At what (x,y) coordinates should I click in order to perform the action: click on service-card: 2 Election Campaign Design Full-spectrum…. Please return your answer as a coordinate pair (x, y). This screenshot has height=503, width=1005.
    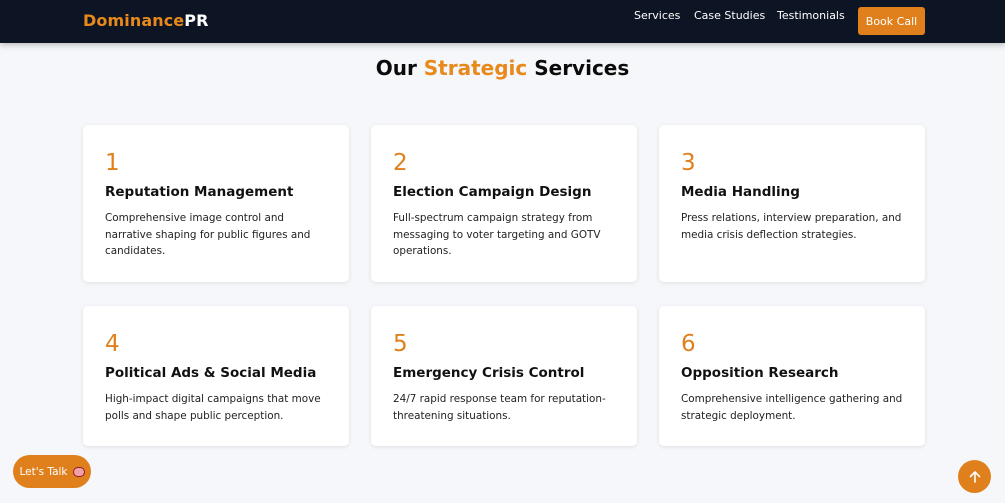
    Looking at the image, I should click on (504, 203).